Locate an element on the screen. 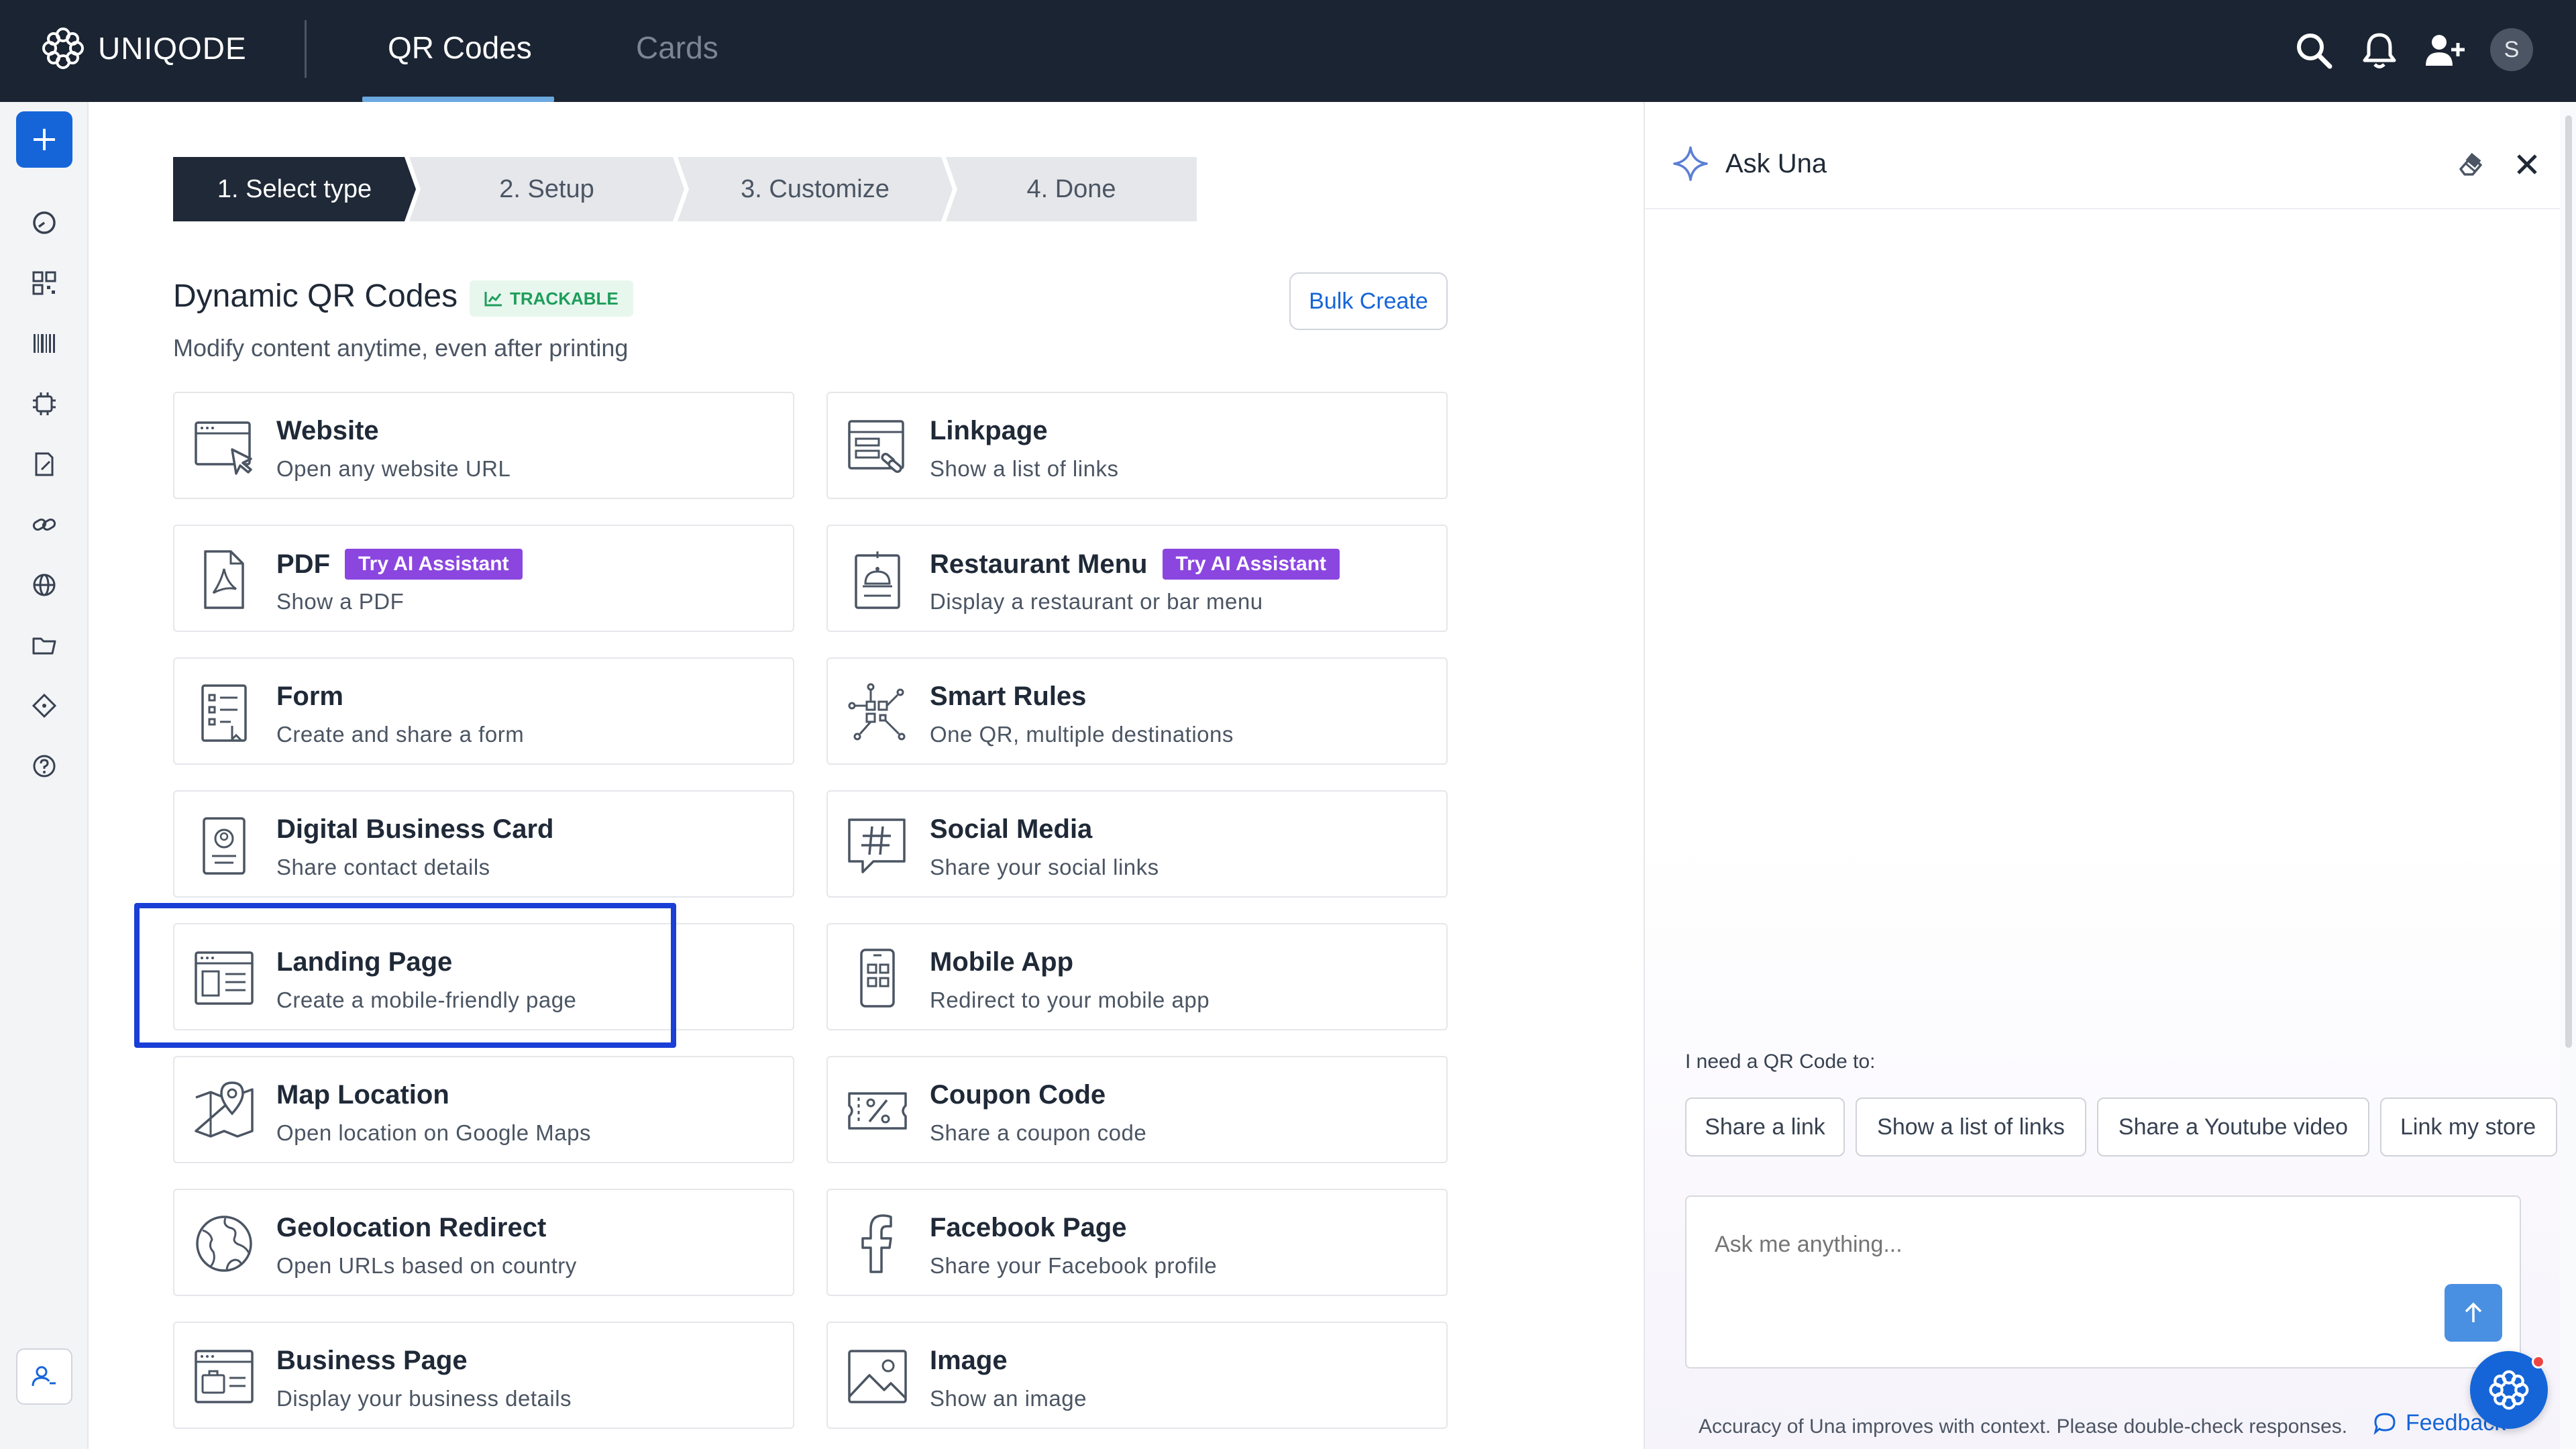  folder-icon is located at coordinates (44, 646).